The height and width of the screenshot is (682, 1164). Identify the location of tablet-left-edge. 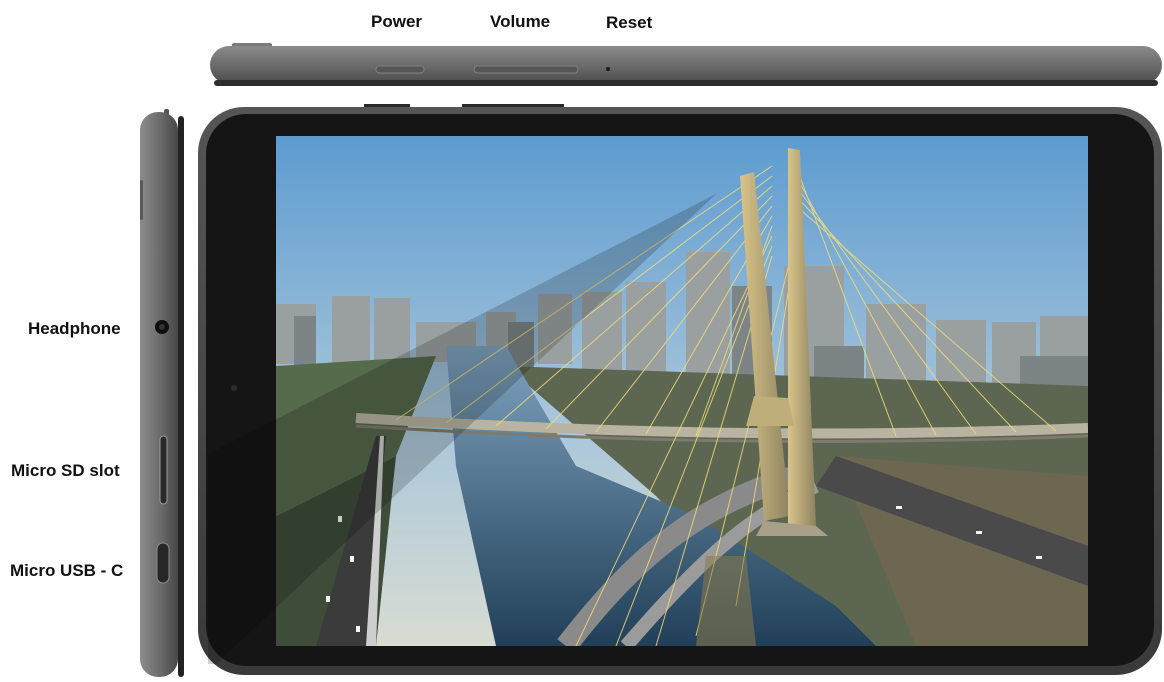
(165, 388).